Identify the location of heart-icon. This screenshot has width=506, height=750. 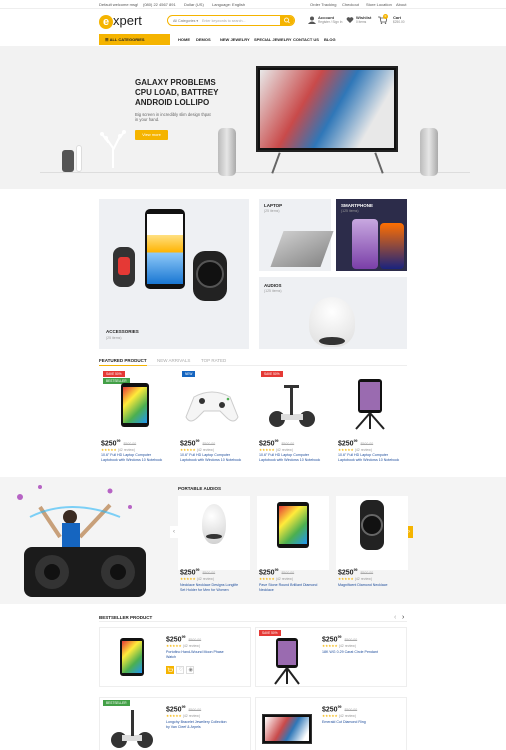
(350, 20).